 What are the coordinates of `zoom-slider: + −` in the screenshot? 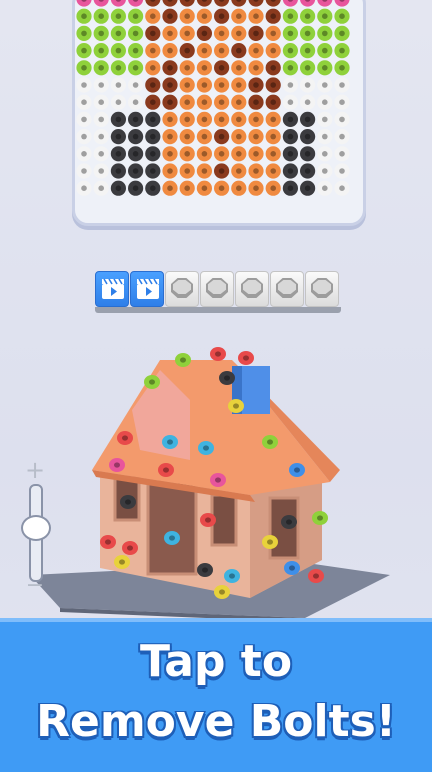 It's located at (35, 527).